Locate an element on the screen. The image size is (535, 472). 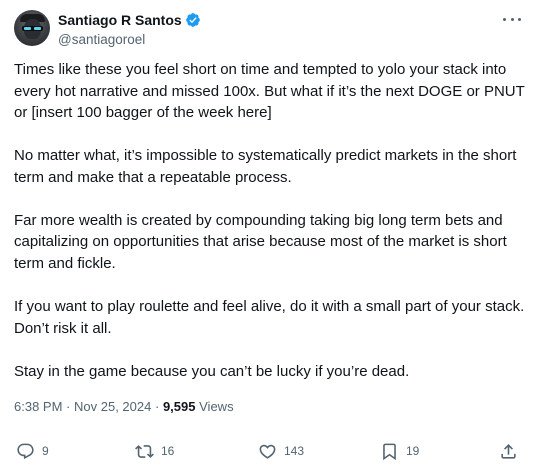
author-name-row: Santiago R Santos is located at coordinates (129, 20).